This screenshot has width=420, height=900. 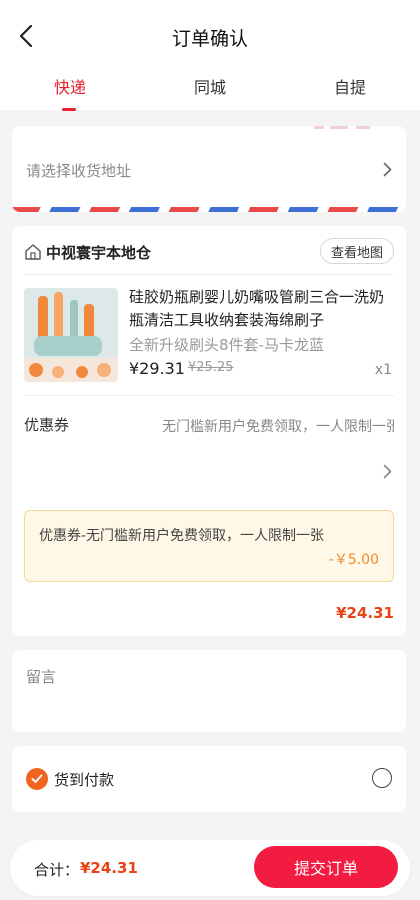 What do you see at coordinates (209, 691) in the screenshot?
I see `note-field: 留言` at bounding box center [209, 691].